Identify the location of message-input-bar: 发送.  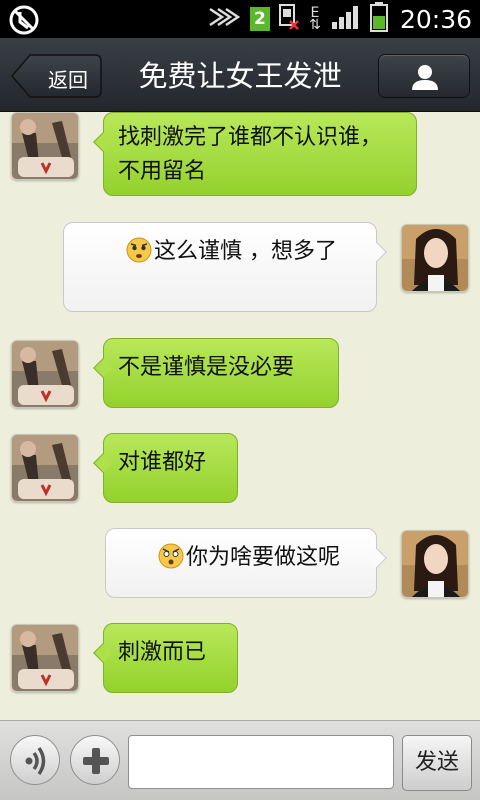
(240, 760).